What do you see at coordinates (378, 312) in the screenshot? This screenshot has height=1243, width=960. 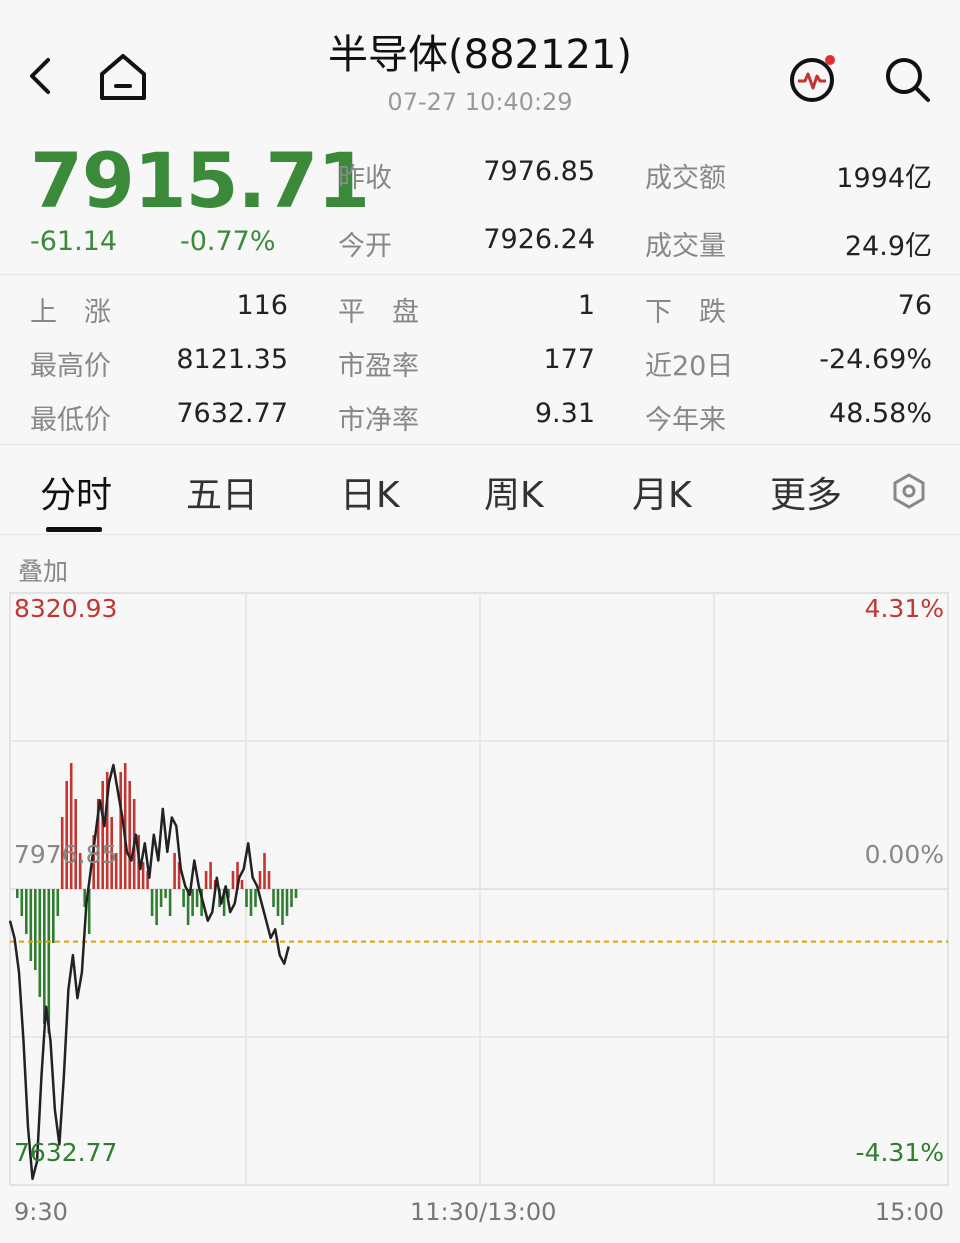 I see `stat-label: 平 盘` at bounding box center [378, 312].